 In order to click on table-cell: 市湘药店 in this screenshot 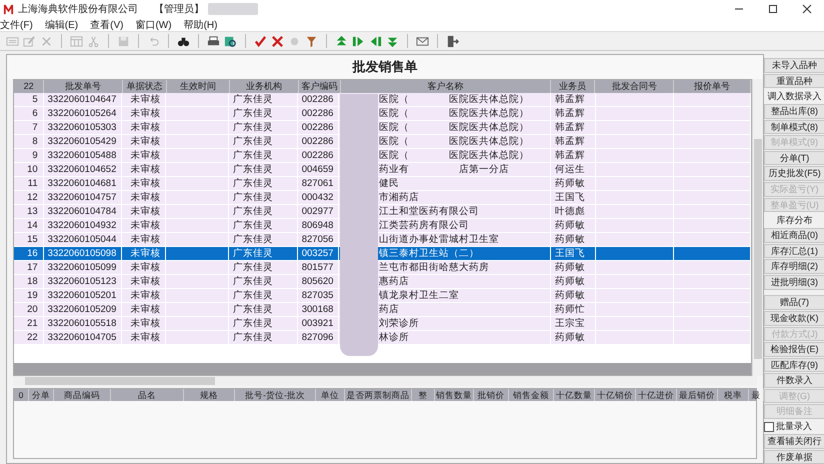, I will do `click(399, 197)`.